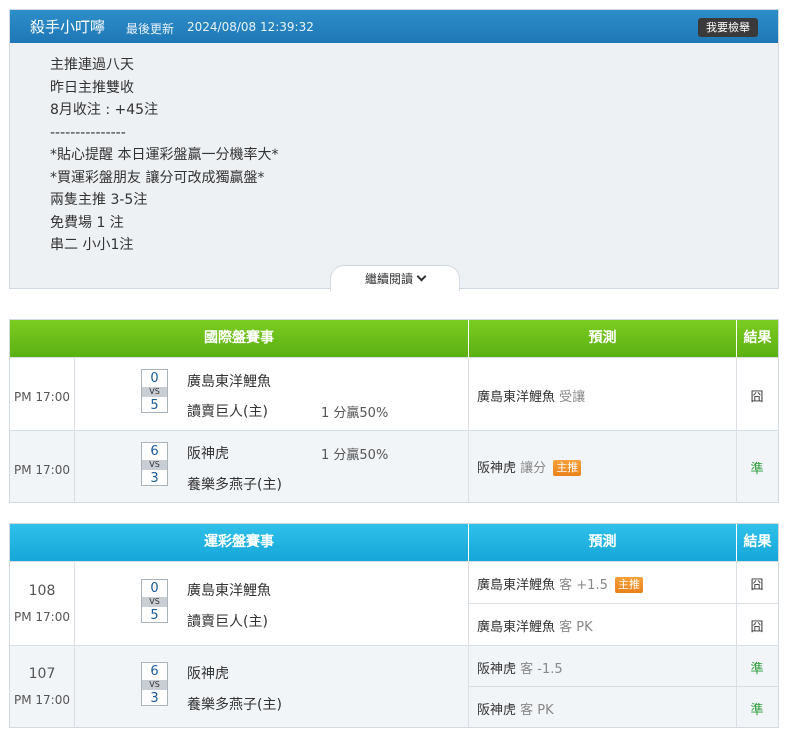 This screenshot has height=752, width=788. Describe the element at coordinates (394, 26) in the screenshot. I see `article-header: 殺手小叮嚀 最後更新 2024/08/08 12:39:32 我要檢舉` at that location.